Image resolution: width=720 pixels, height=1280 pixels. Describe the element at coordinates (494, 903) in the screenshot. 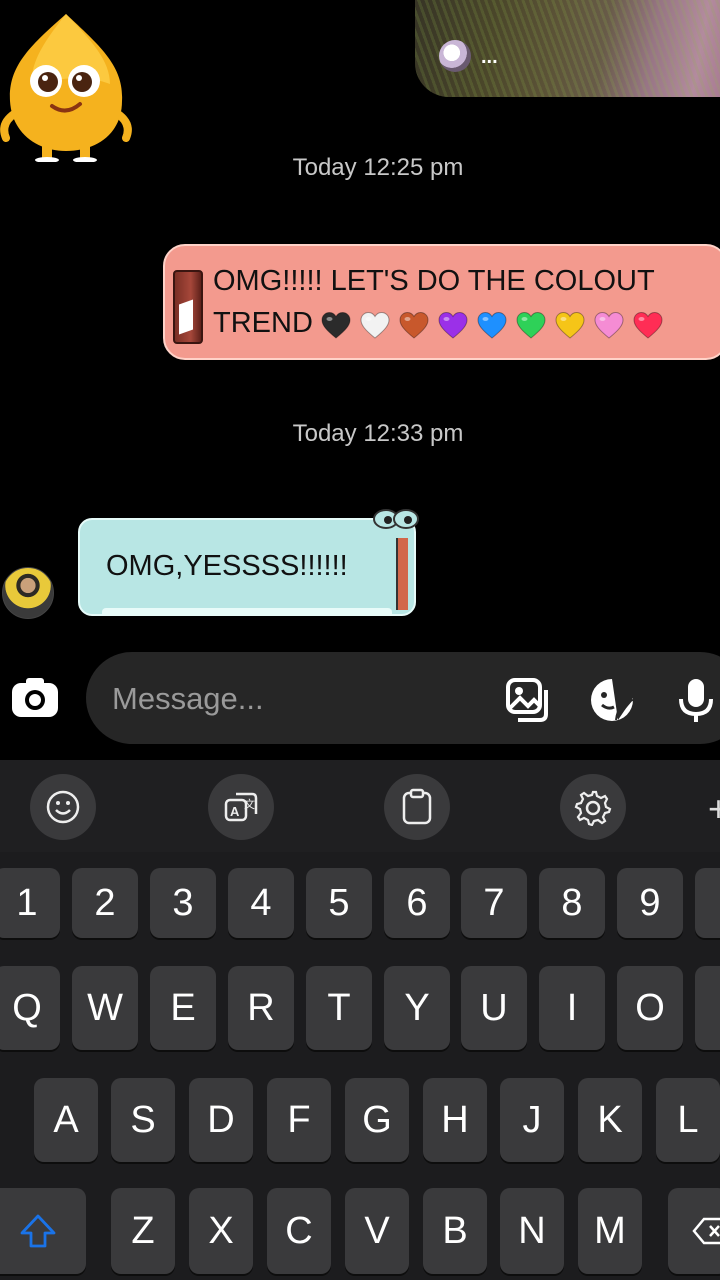

I see `key-7: 7` at that location.